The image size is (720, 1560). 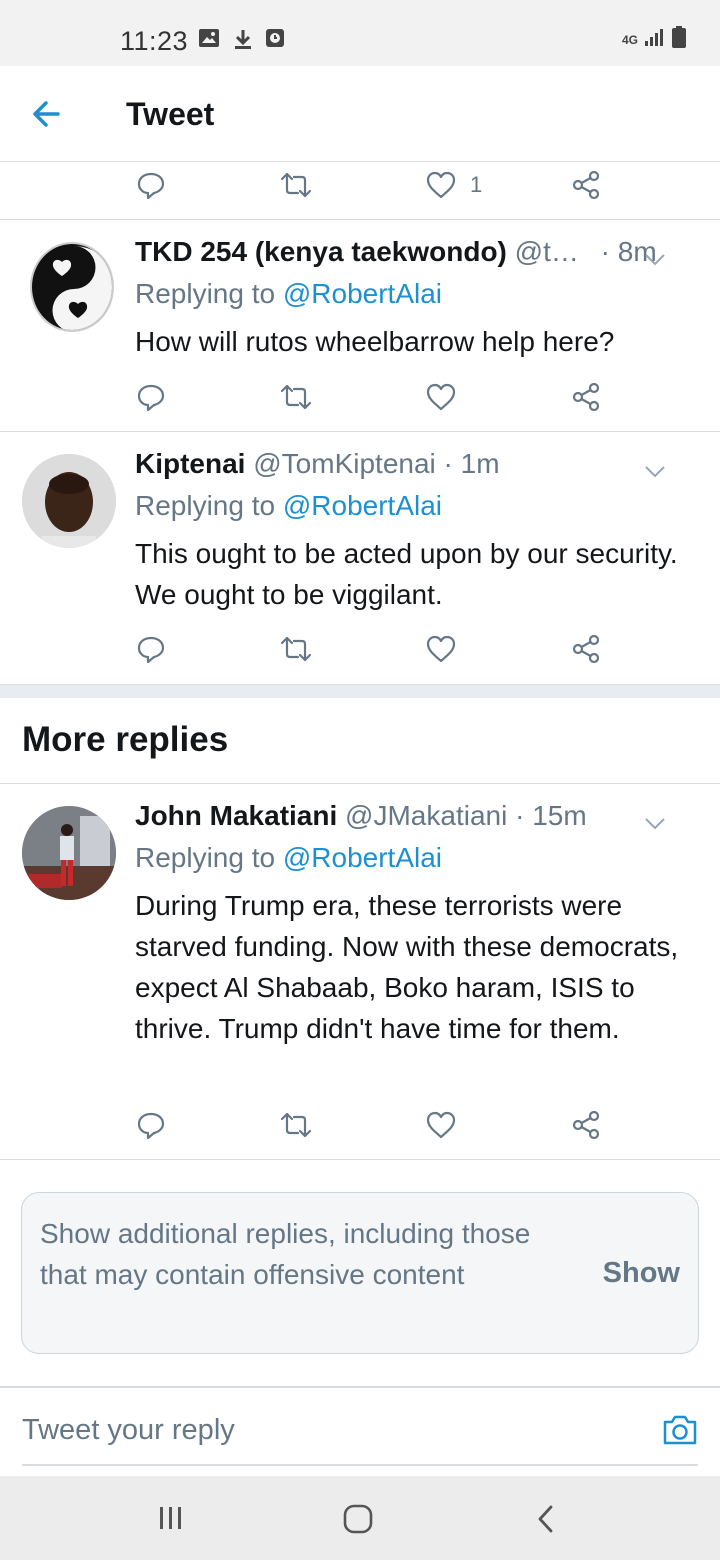 What do you see at coordinates (125, 739) in the screenshot?
I see `more-replies-heading: More replies` at bounding box center [125, 739].